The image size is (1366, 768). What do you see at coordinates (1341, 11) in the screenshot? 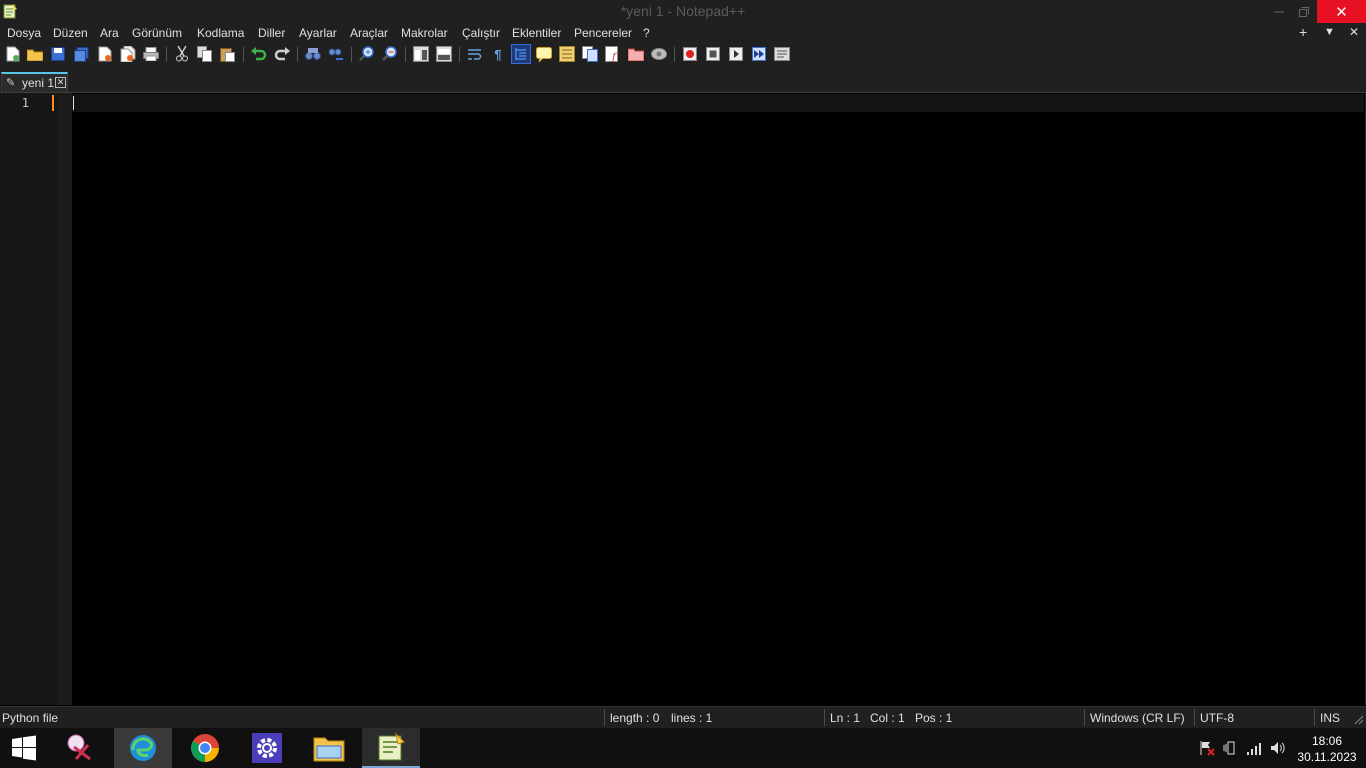
I see `close-button: ✕` at bounding box center [1341, 11].